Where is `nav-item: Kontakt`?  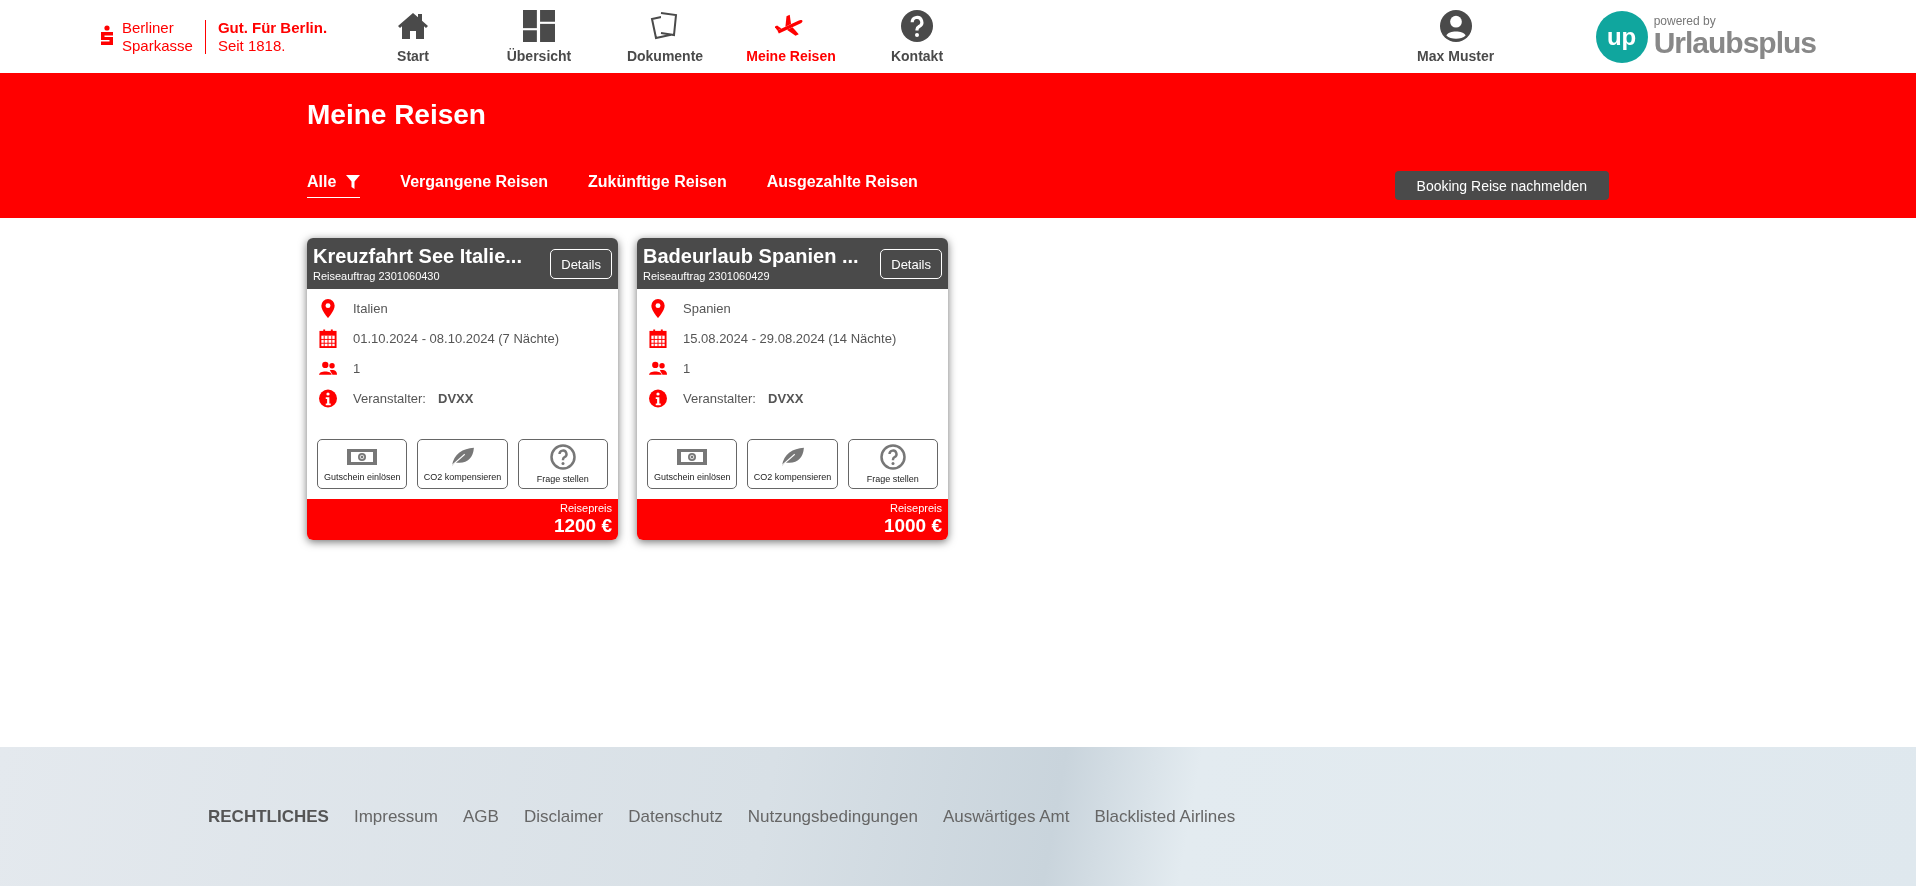
nav-item: Kontakt is located at coordinates (917, 36).